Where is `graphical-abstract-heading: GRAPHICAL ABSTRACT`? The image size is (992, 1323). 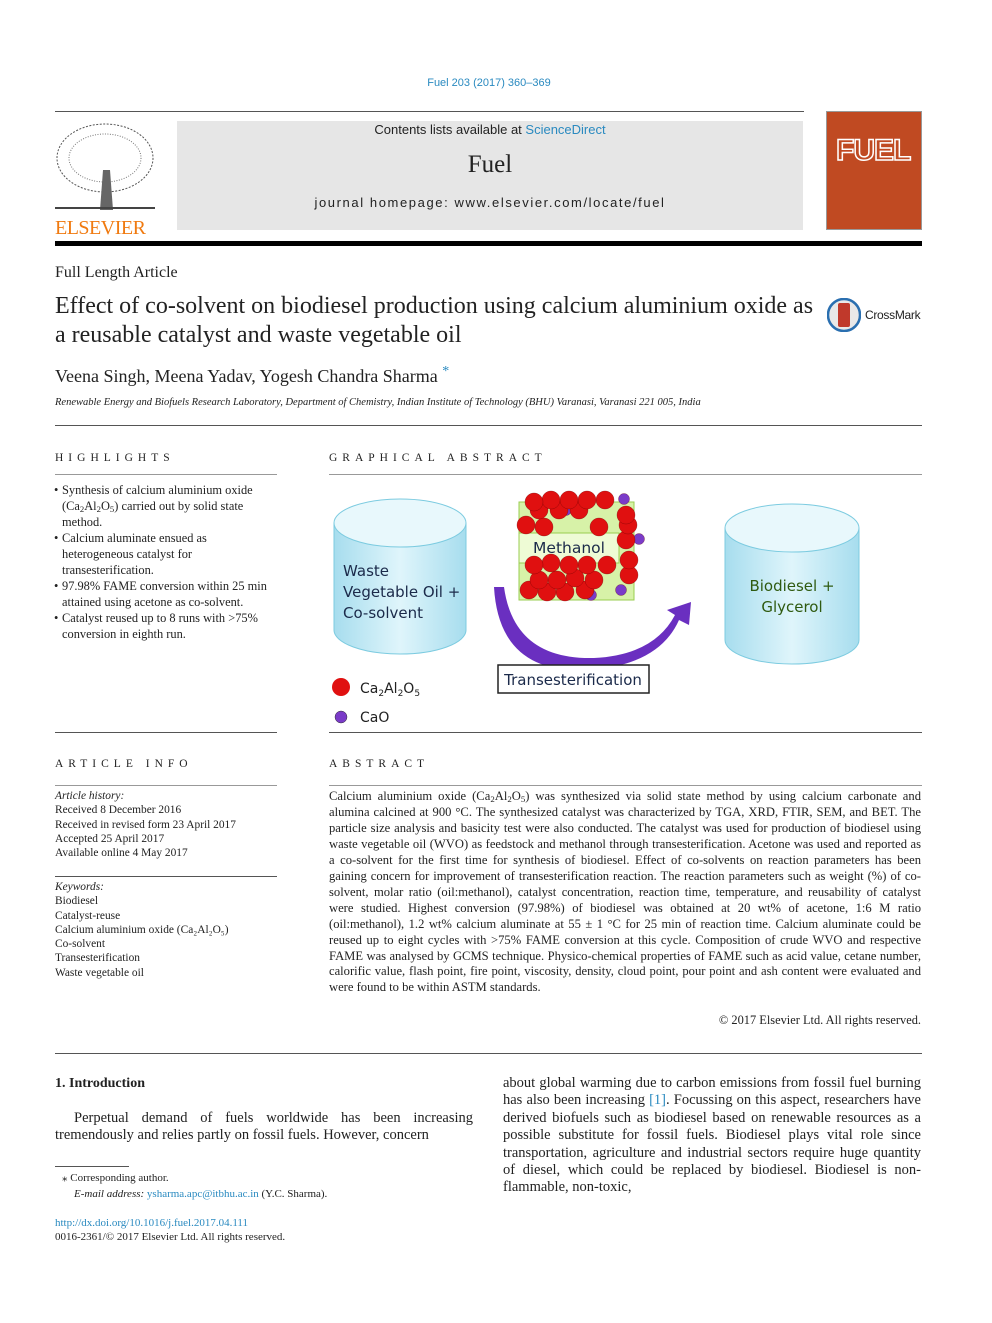 graphical-abstract-heading: GRAPHICAL ABSTRACT is located at coordinates (438, 458).